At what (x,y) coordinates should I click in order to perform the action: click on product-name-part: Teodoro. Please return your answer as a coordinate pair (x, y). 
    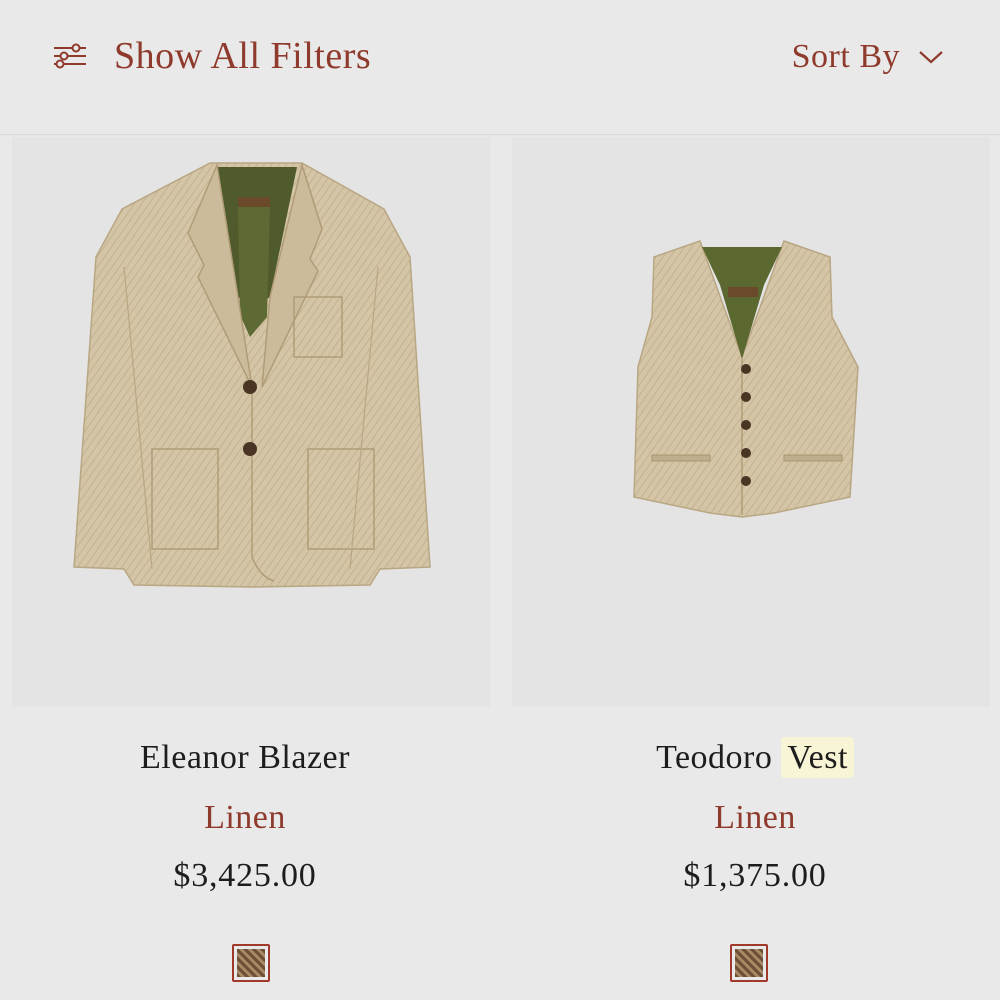
    Looking at the image, I should click on (714, 757).